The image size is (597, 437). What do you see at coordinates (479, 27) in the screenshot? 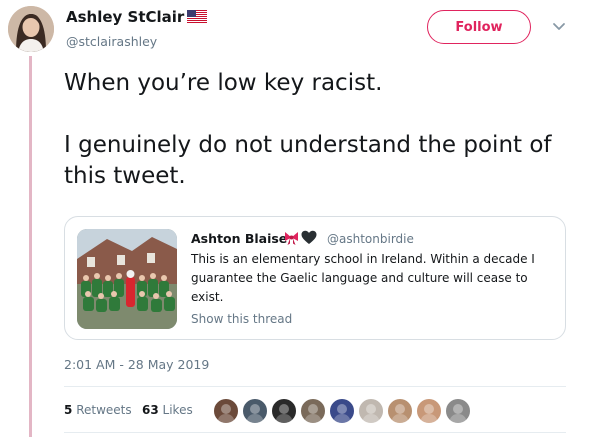
I see `follow-button: Follow` at bounding box center [479, 27].